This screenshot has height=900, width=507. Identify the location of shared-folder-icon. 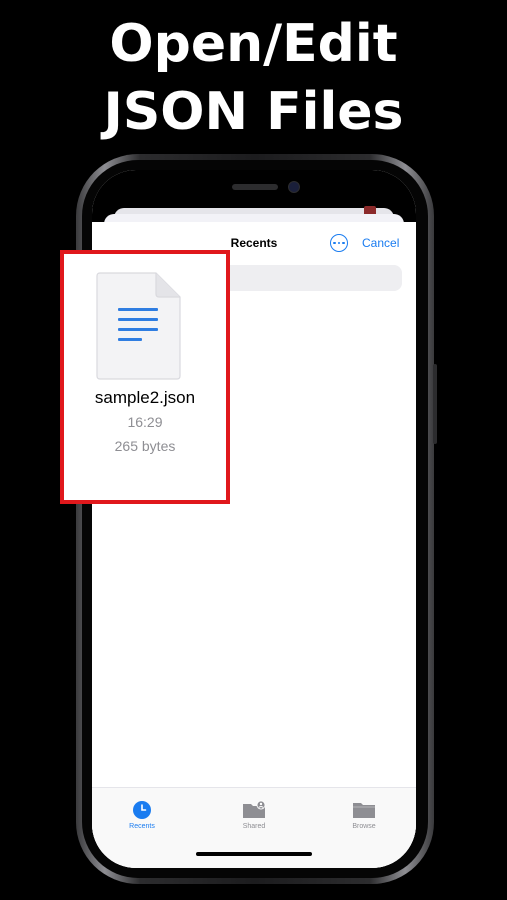
(254, 809).